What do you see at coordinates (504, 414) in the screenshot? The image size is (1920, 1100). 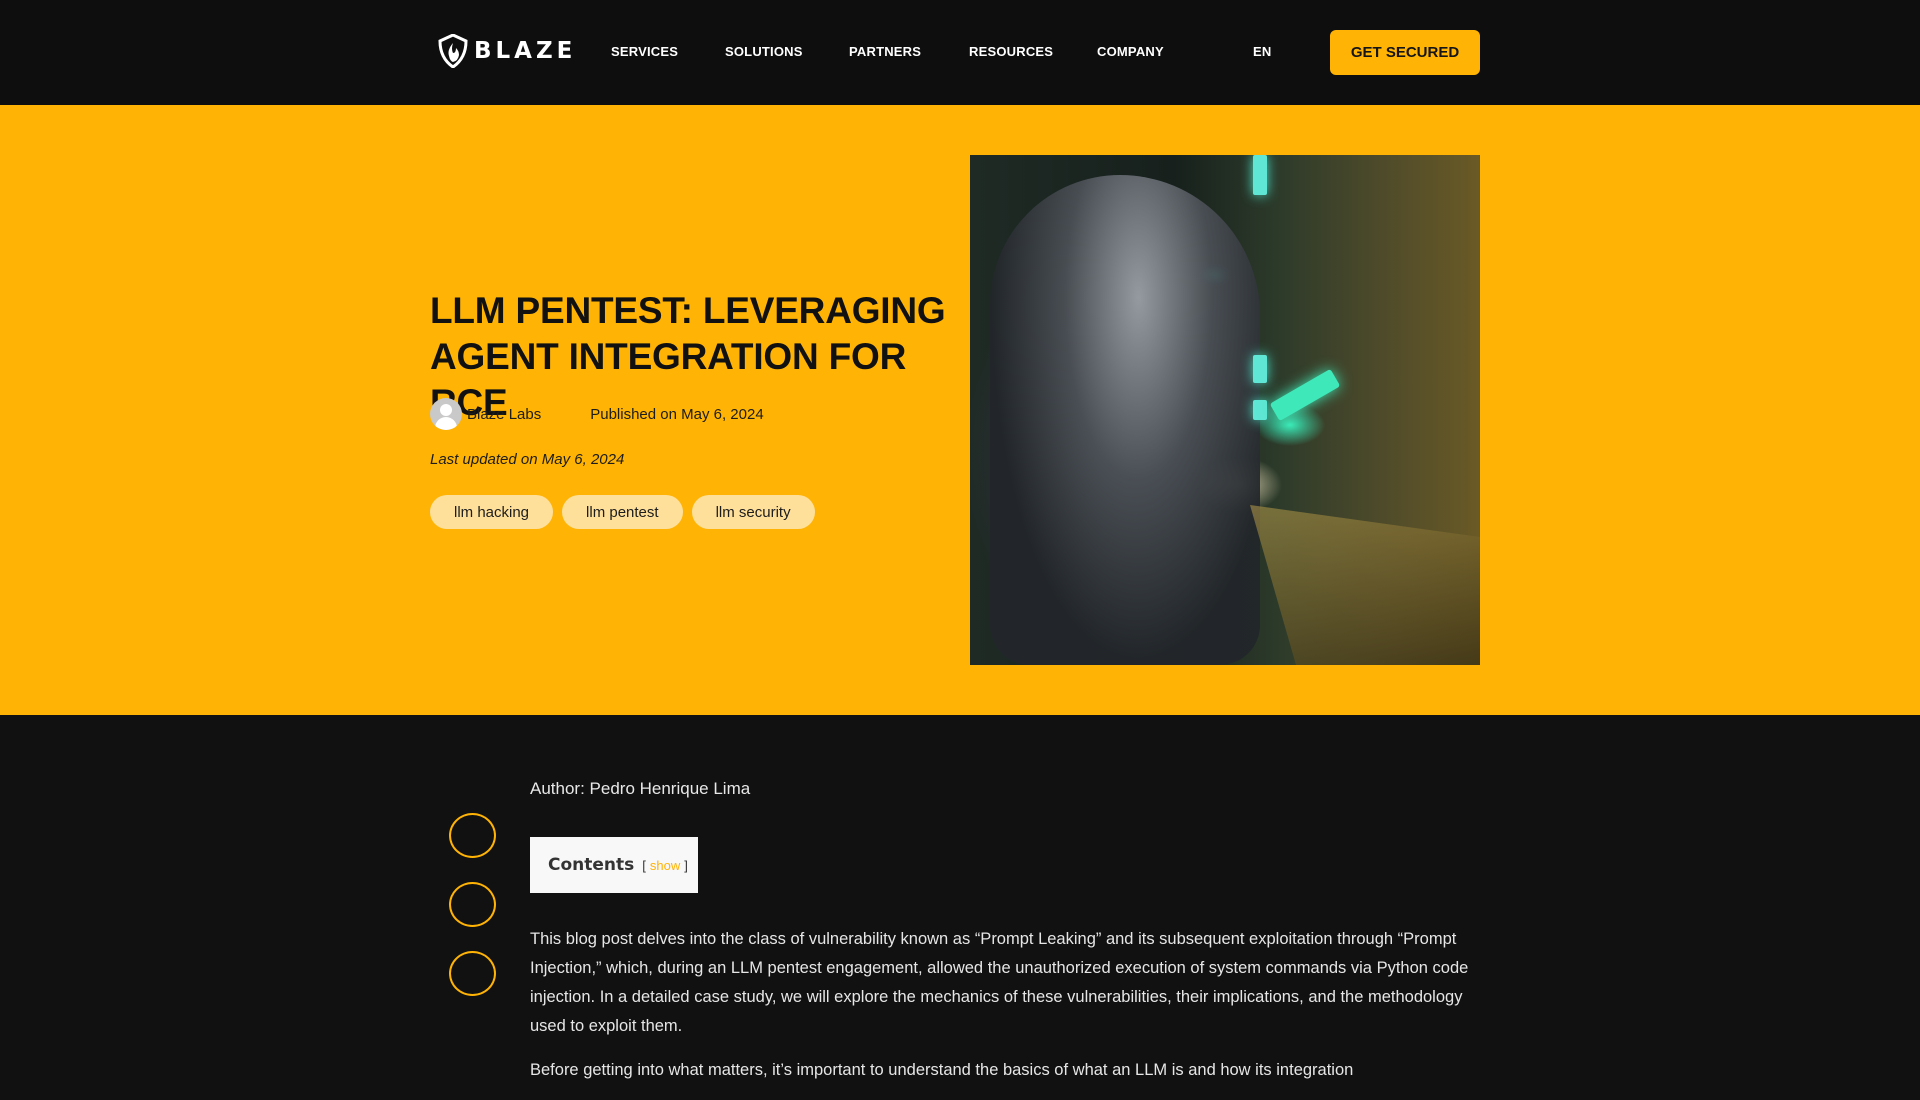 I see `post-author: Blaze Labs` at bounding box center [504, 414].